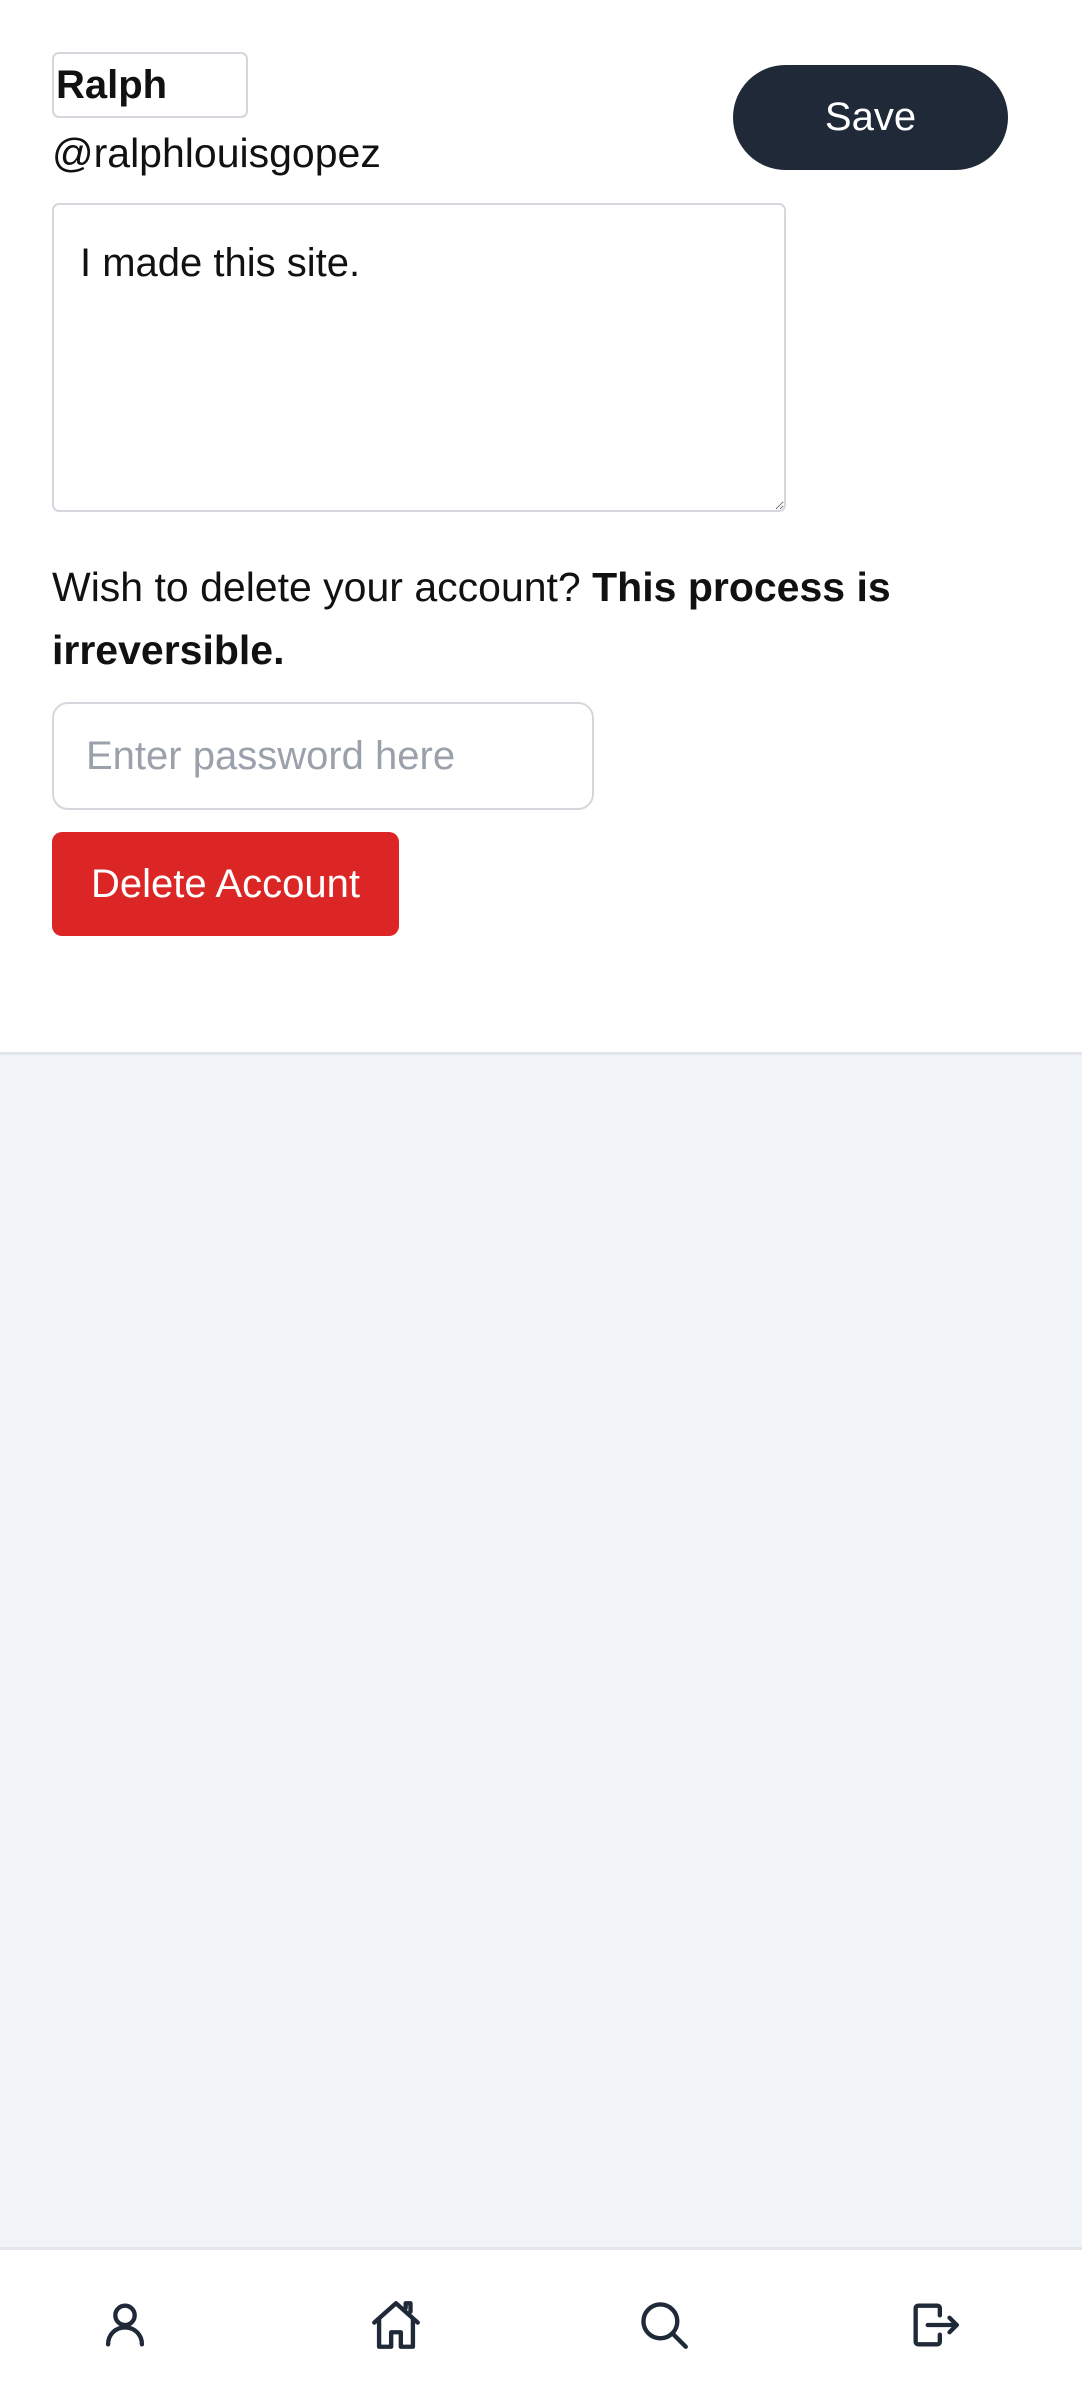 Image resolution: width=1082 pixels, height=2402 pixels. Describe the element at coordinates (225, 884) in the screenshot. I see `delete-account-button: Delete Account` at that location.